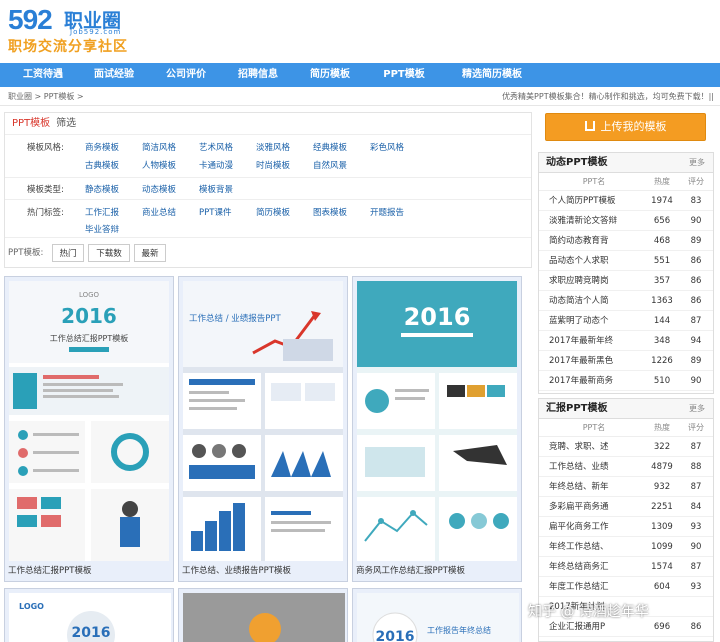 This screenshot has width=720, height=642. I want to click on table-row: 年度工作总结汇 604 93, so click(626, 587).